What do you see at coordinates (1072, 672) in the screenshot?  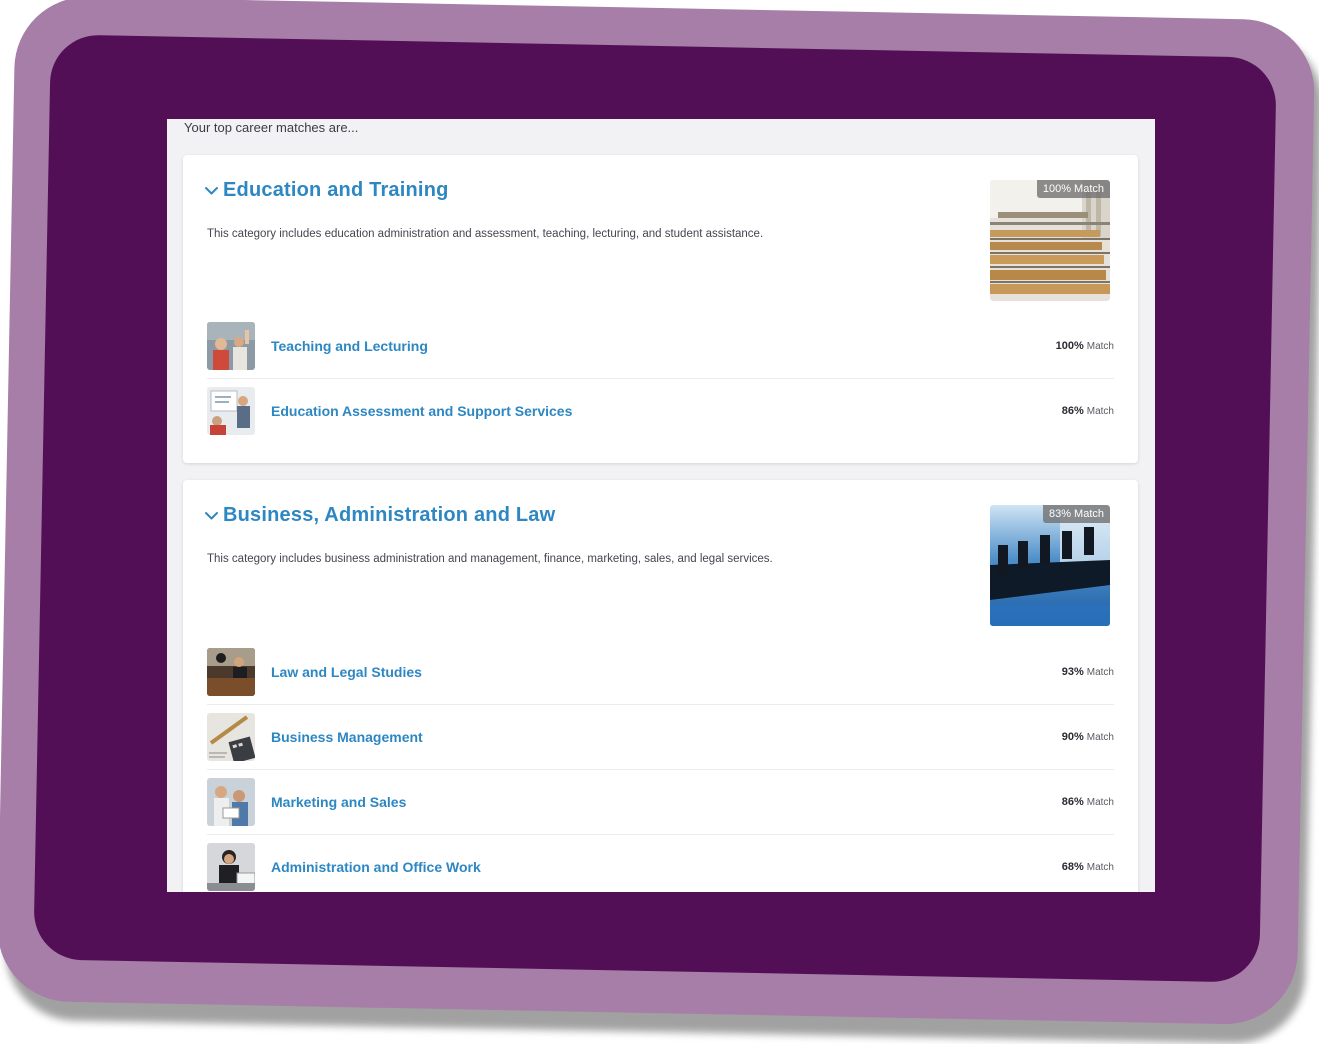 I see `match-percentage: 93%` at bounding box center [1072, 672].